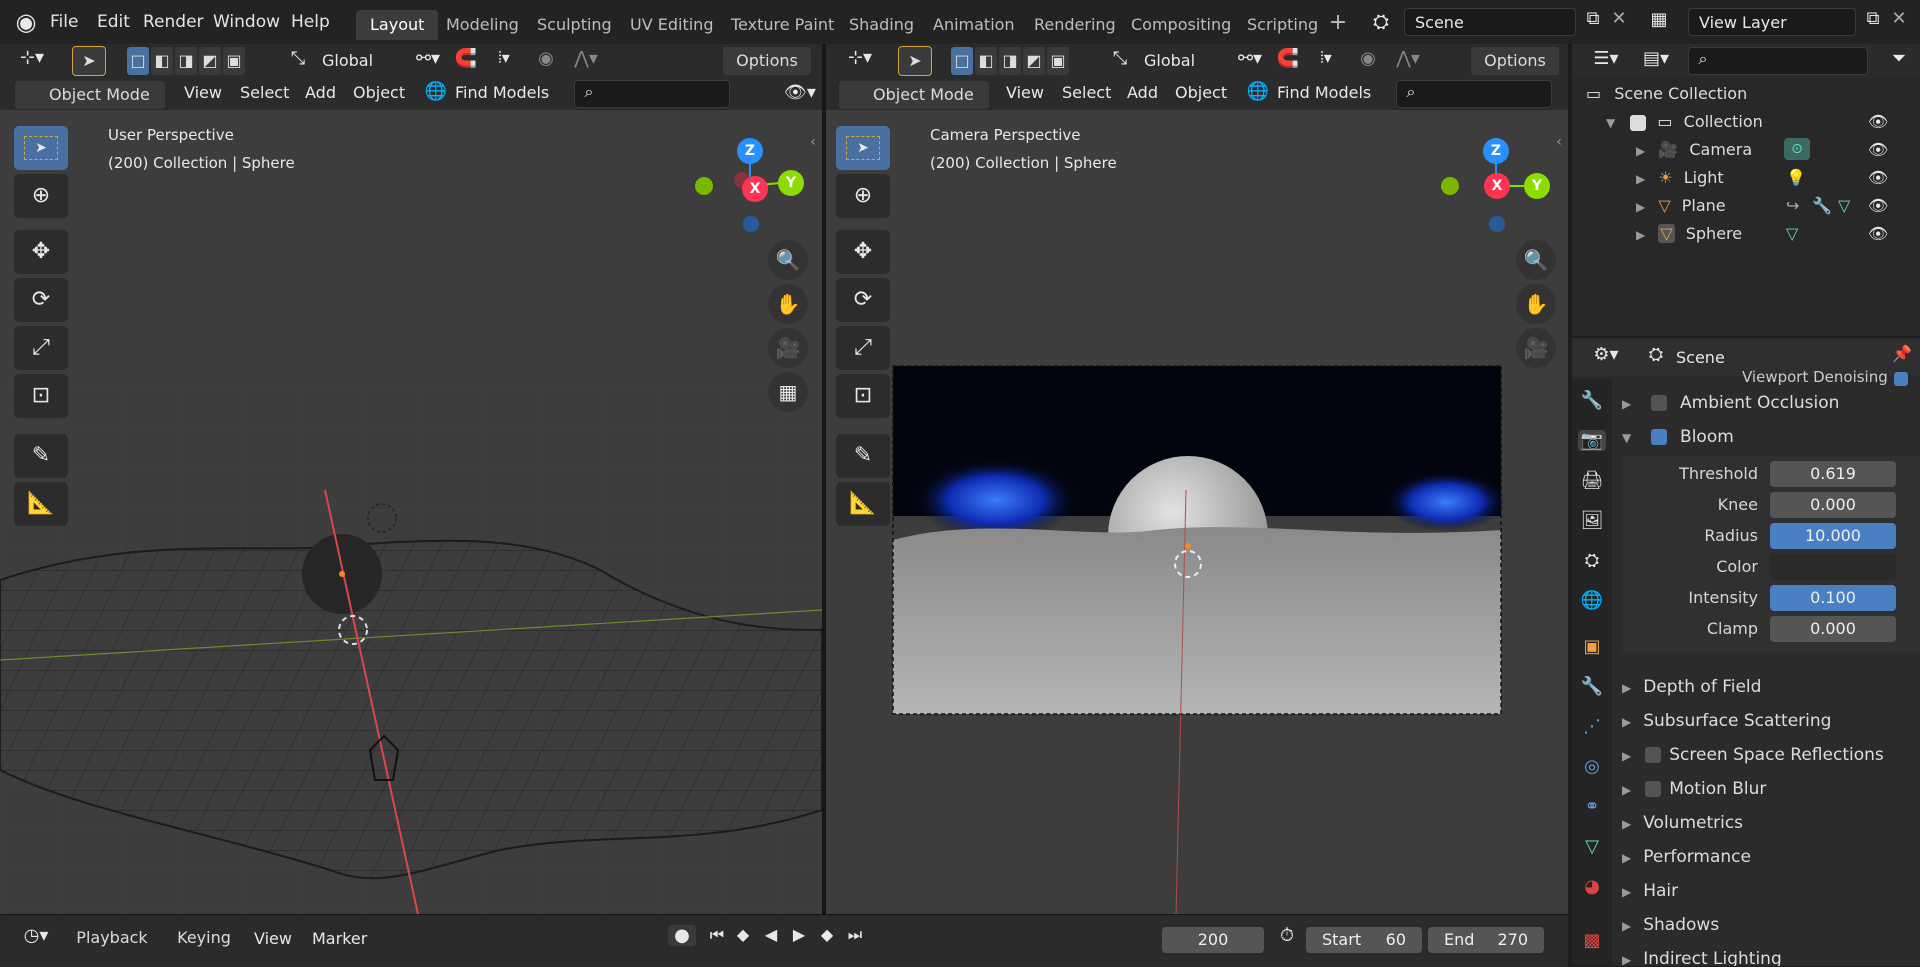 Image resolution: width=1920 pixels, height=967 pixels. What do you see at coordinates (1559, 142) in the screenshot?
I see `sidebar-toggle-icon: ‹` at bounding box center [1559, 142].